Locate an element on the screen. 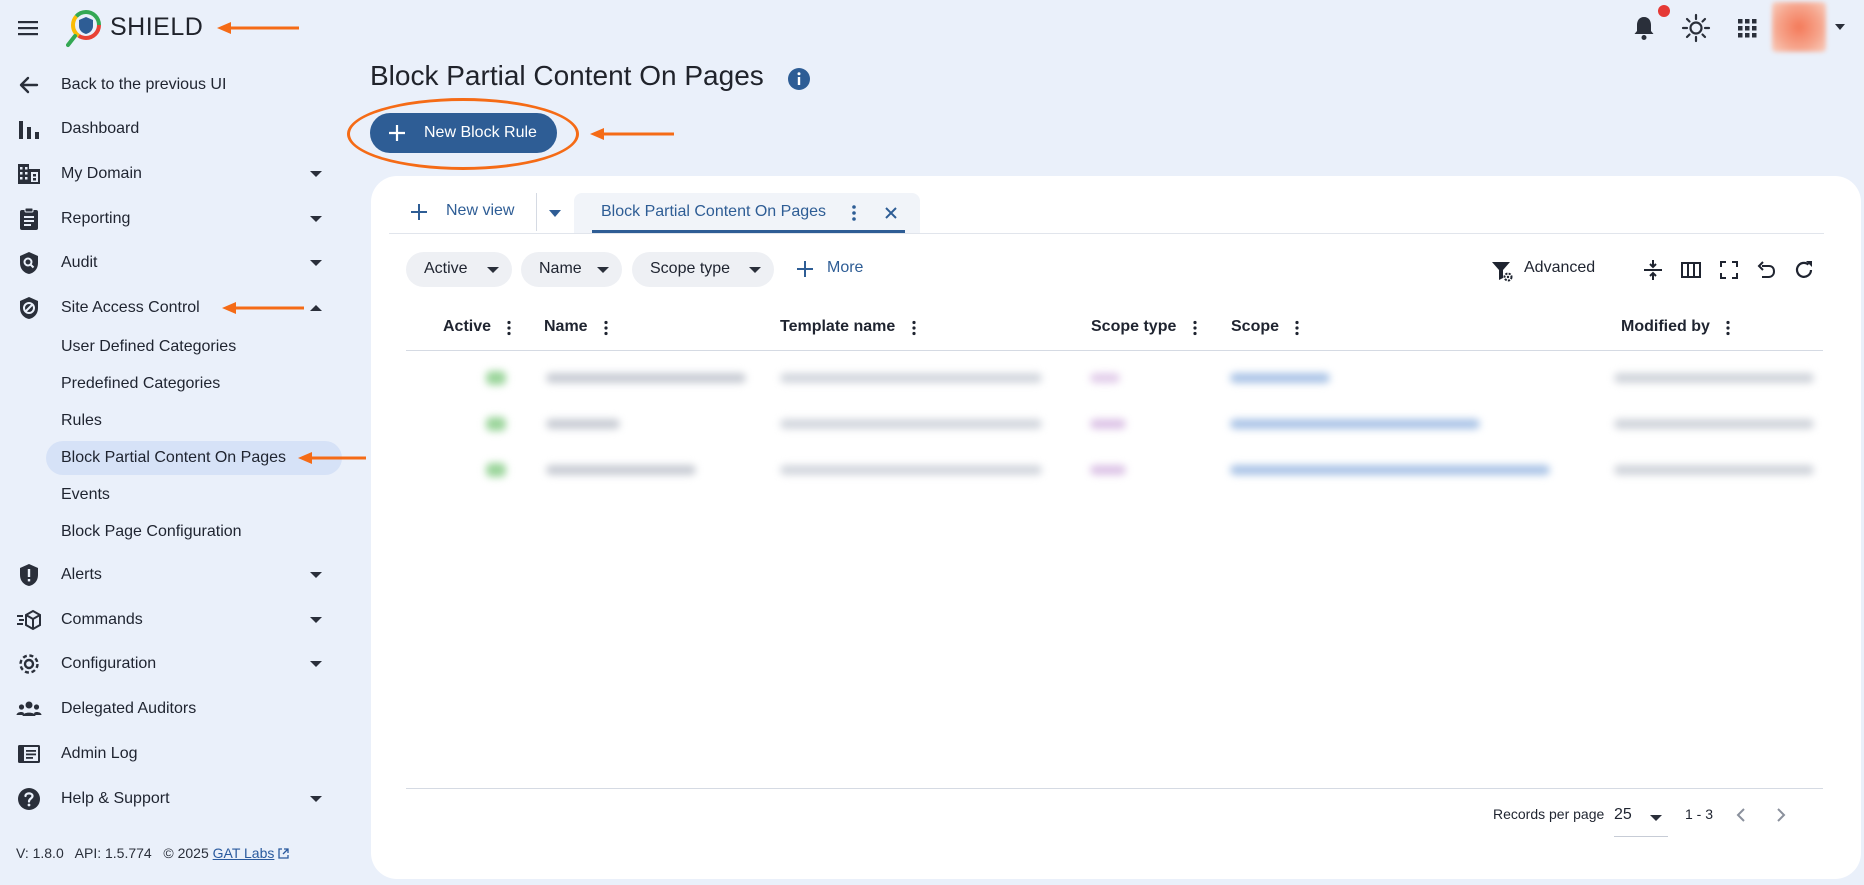 The height and width of the screenshot is (885, 1864). sidebar-item-reporting: Reporting is located at coordinates (170, 219).